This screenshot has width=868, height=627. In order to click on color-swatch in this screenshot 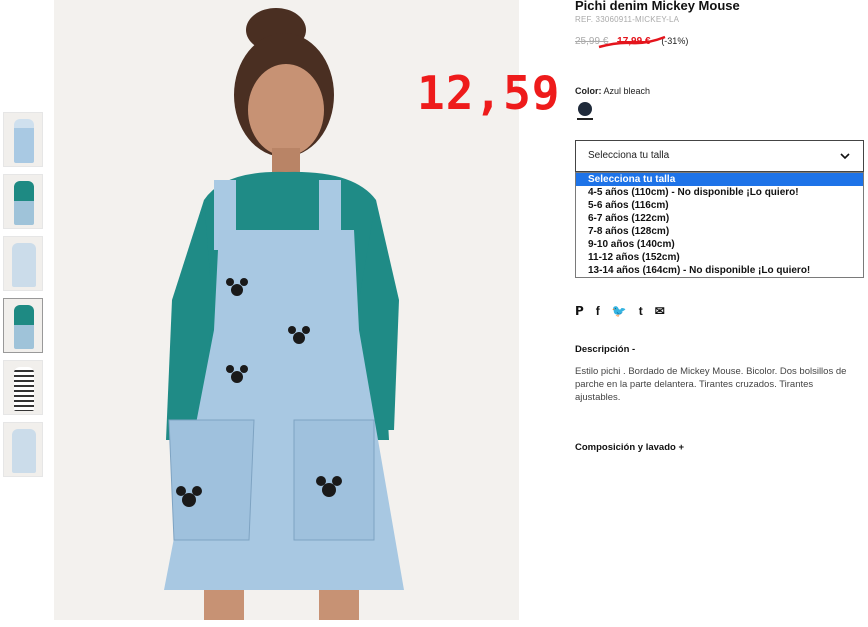, I will do `click(585, 109)`.